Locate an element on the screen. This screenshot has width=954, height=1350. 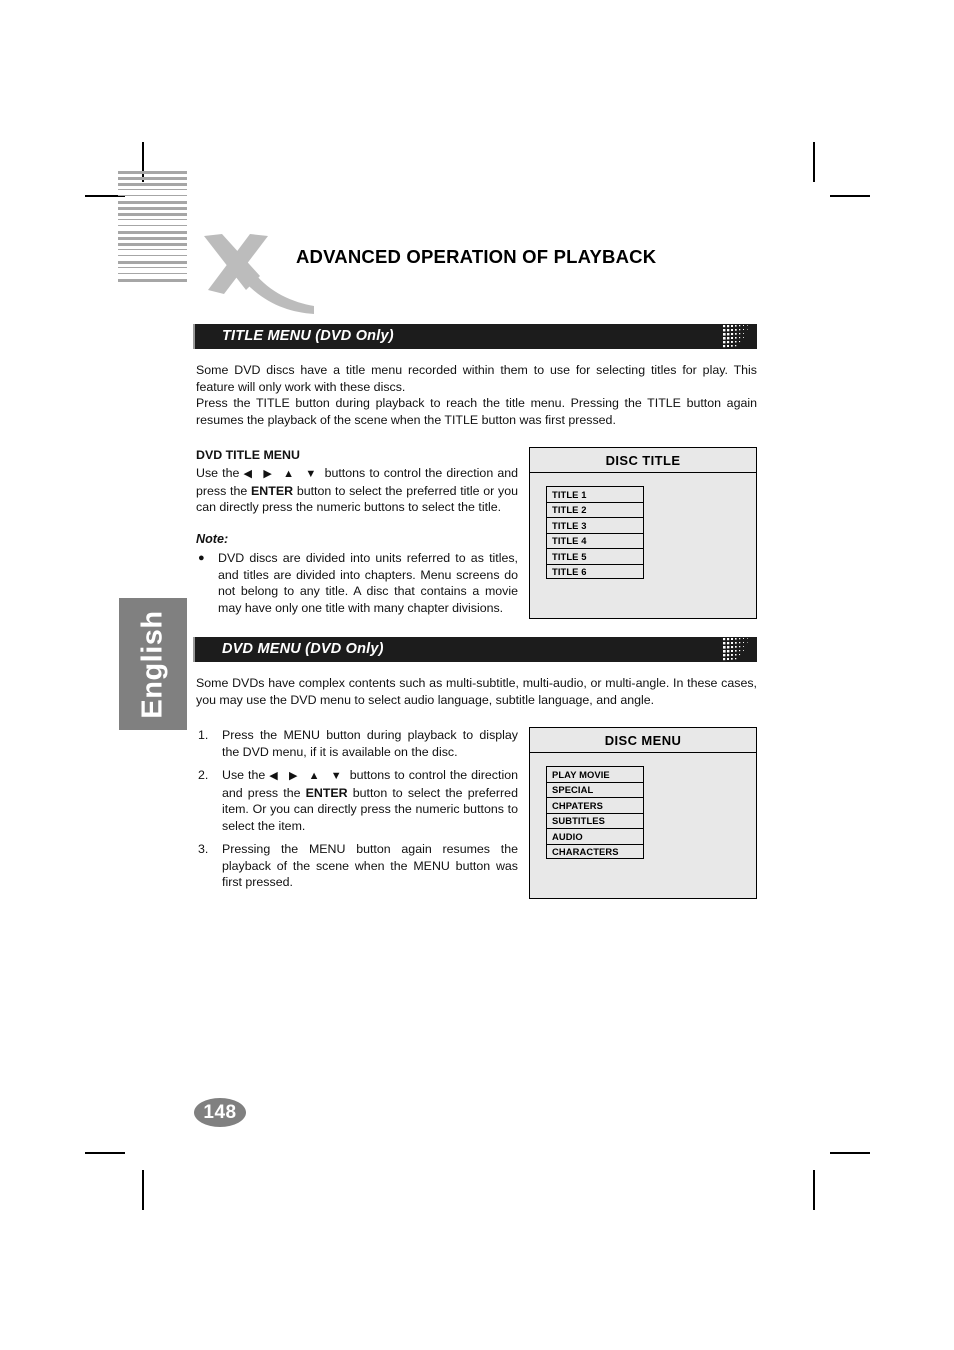
step-number: 3. is located at coordinates (203, 849).